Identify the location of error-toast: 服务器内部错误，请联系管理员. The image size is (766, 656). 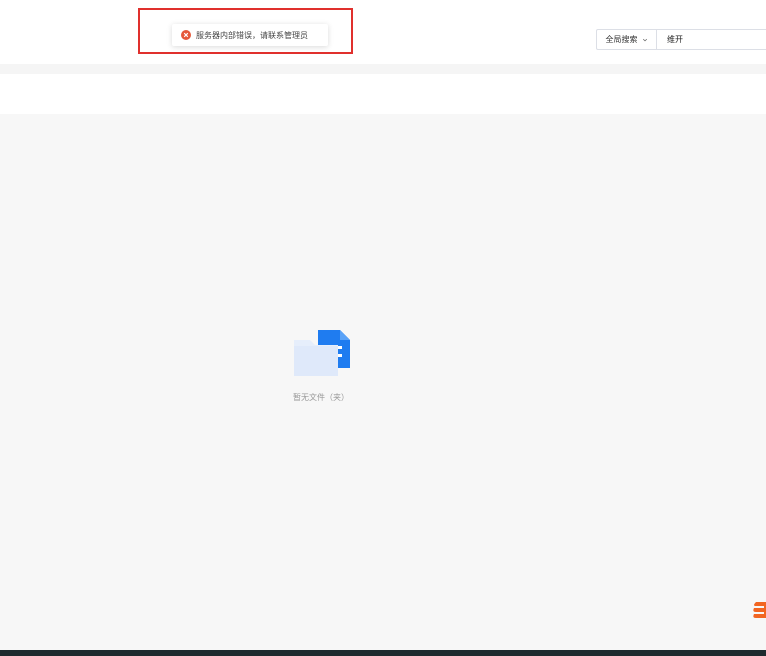
(250, 35).